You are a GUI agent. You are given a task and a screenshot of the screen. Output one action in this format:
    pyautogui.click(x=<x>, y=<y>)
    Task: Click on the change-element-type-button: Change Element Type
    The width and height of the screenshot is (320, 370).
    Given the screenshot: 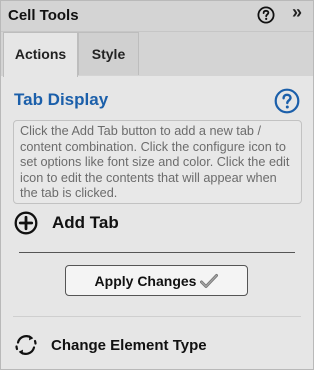 What is the action you would take?
    pyautogui.click(x=110, y=345)
    